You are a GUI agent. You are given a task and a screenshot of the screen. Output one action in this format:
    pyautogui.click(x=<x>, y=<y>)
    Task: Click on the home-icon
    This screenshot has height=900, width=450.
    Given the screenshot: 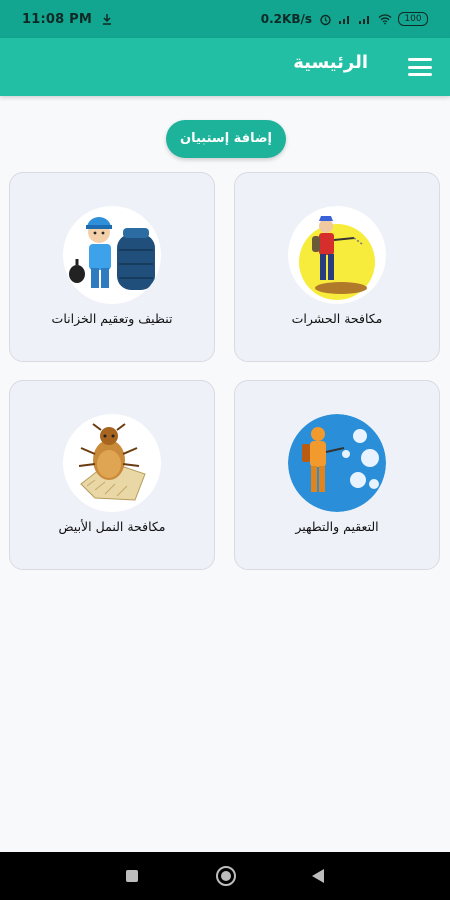 What is the action you would take?
    pyautogui.click(x=226, y=876)
    